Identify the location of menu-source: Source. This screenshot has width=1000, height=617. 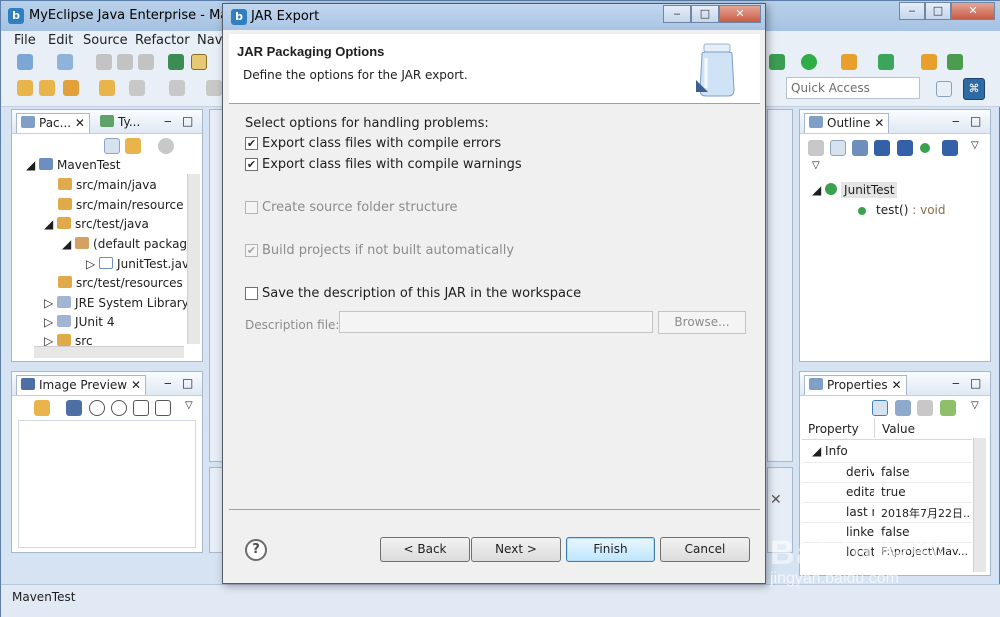
(105, 40).